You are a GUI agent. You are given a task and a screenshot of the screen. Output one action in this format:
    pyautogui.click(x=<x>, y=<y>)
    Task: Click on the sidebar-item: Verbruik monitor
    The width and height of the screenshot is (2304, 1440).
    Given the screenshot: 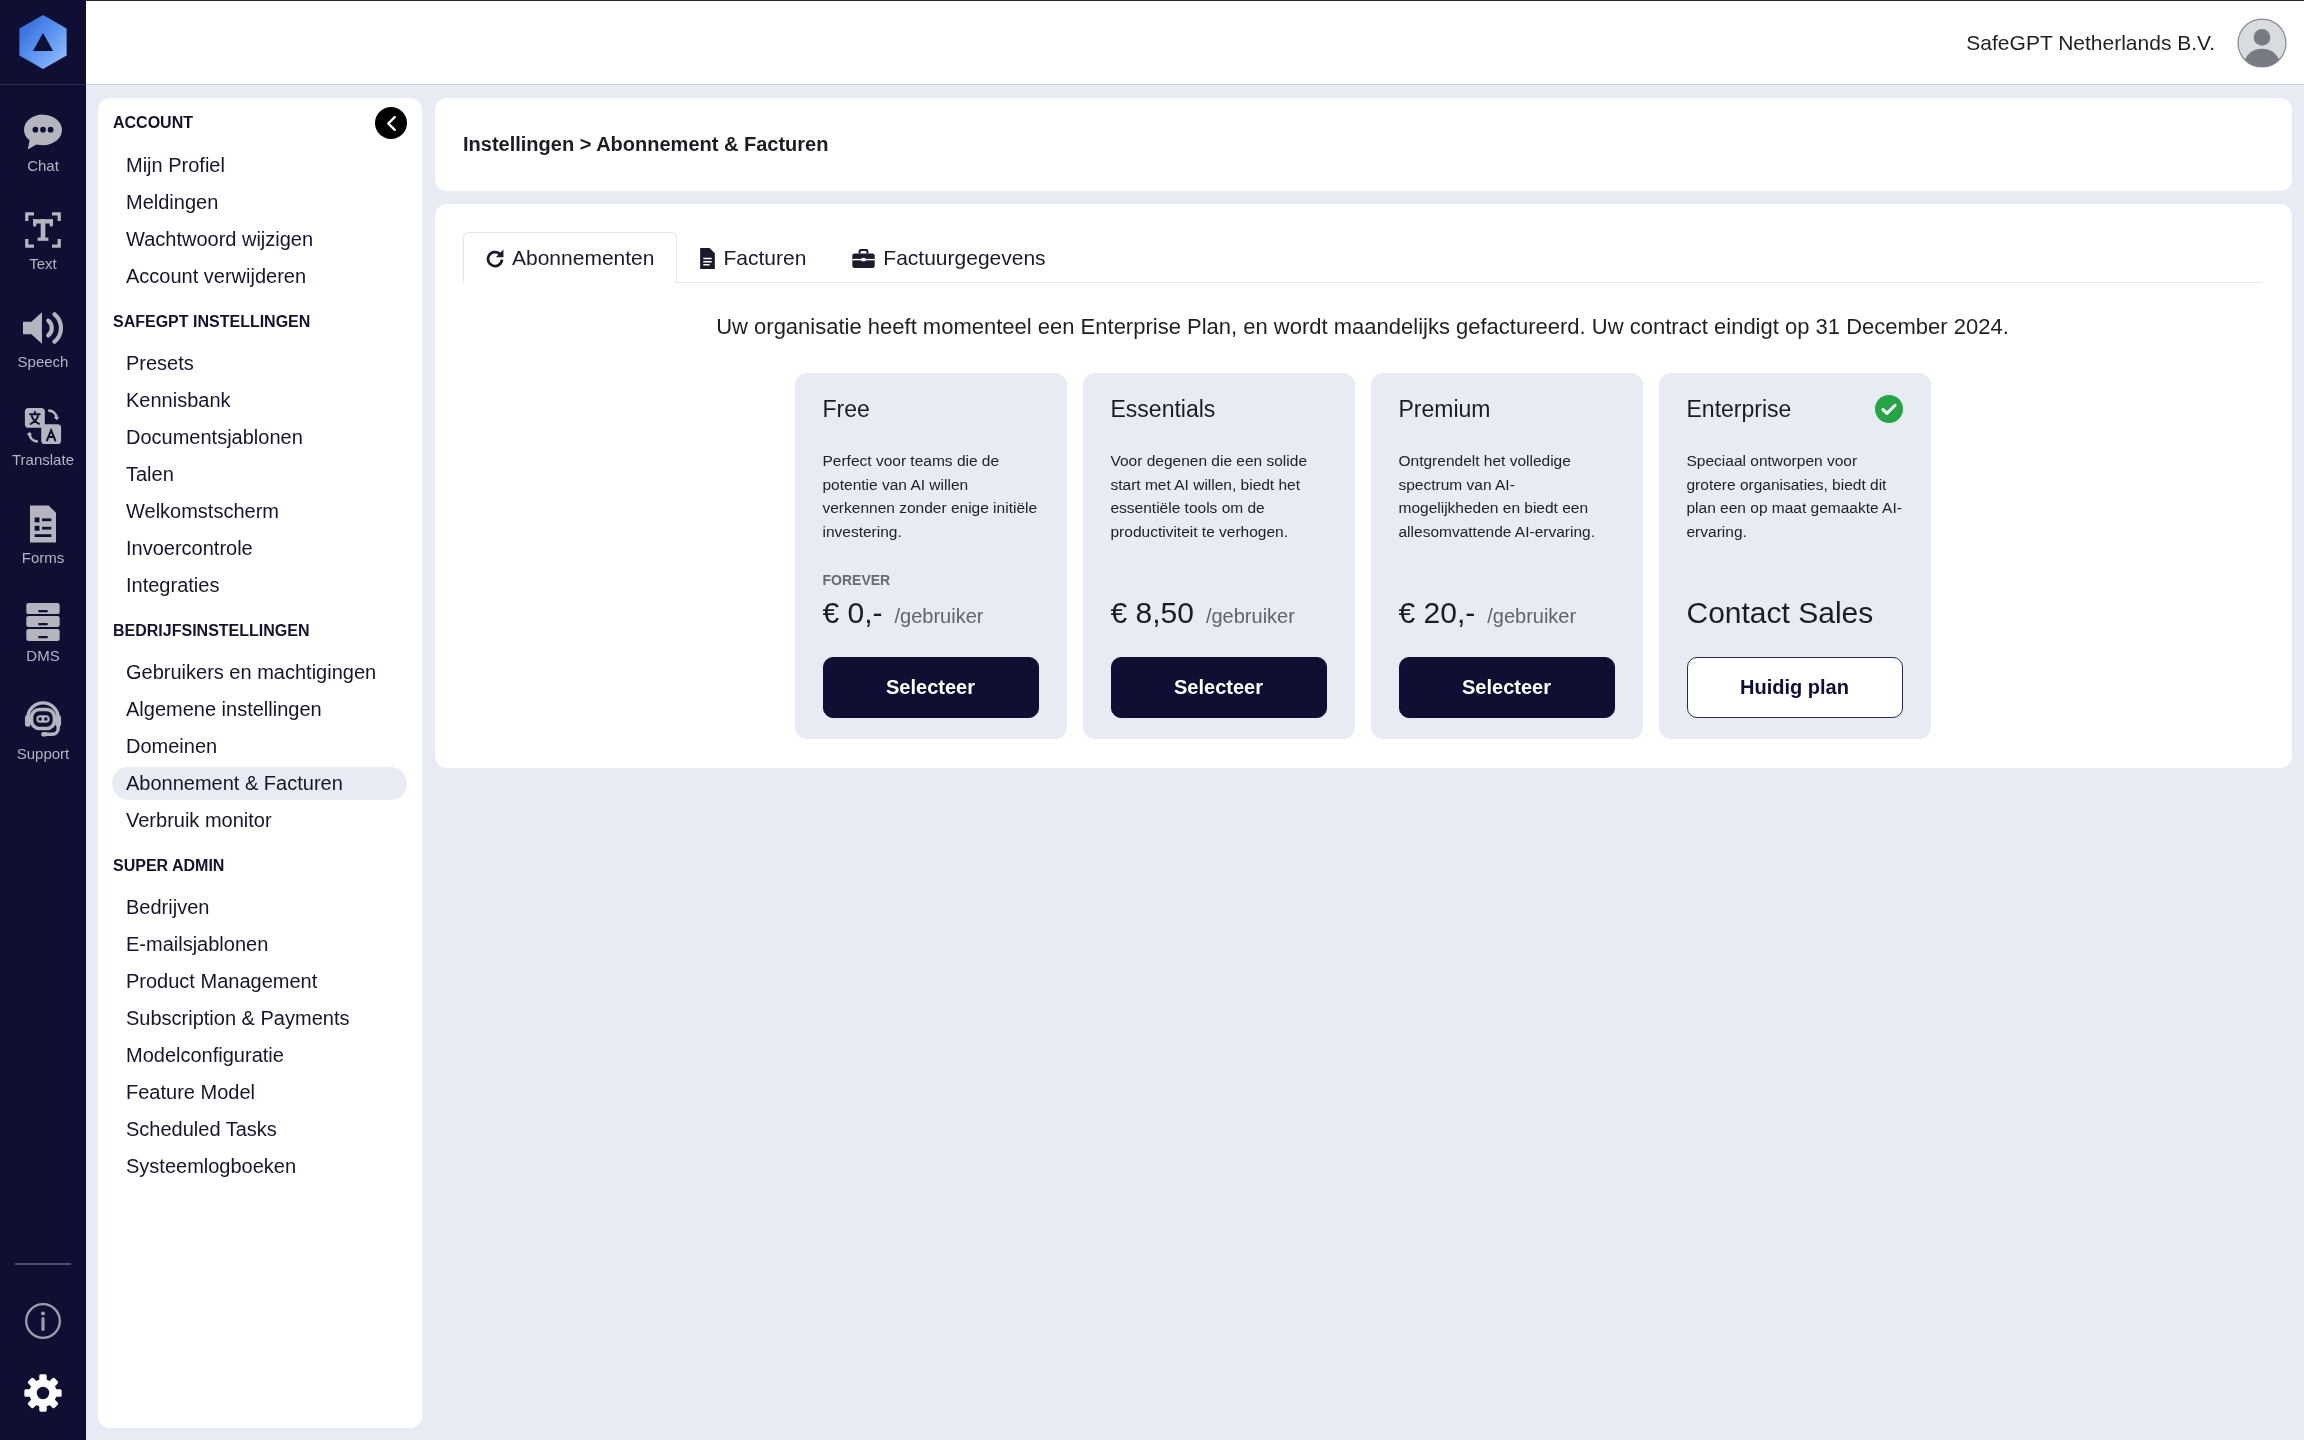 What is the action you would take?
    pyautogui.click(x=259, y=820)
    